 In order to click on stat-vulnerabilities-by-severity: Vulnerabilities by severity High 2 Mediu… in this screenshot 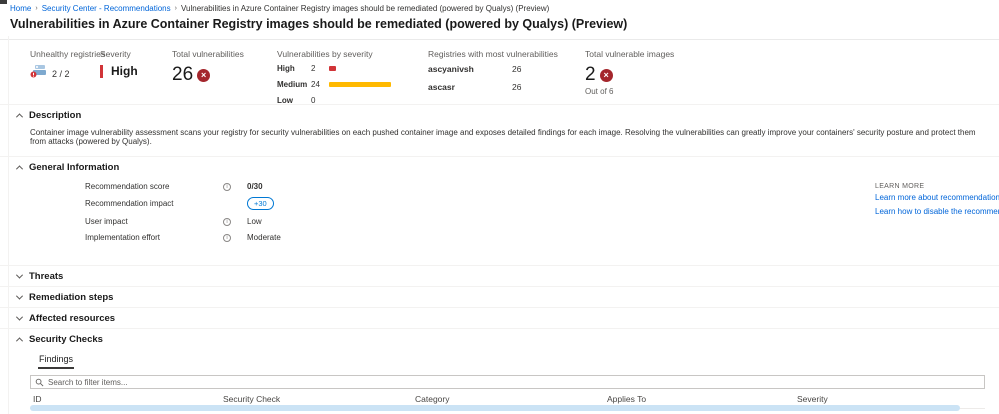, I will do `click(352, 77)`.